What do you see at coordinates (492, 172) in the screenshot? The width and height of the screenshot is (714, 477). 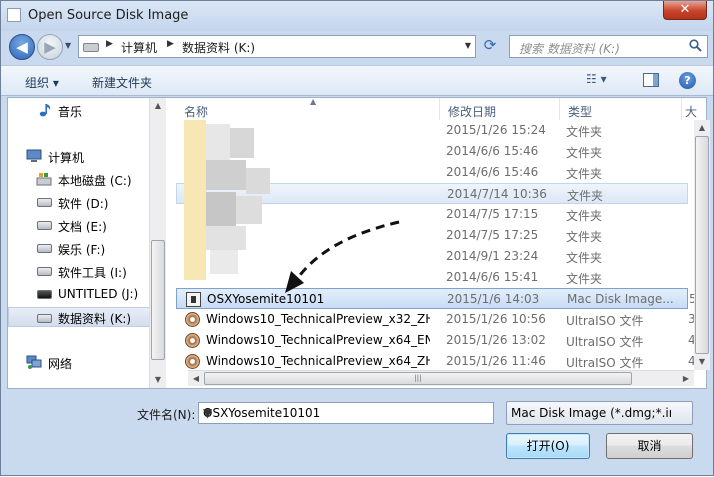 I see `row-date: 2014/6/6 15:46` at bounding box center [492, 172].